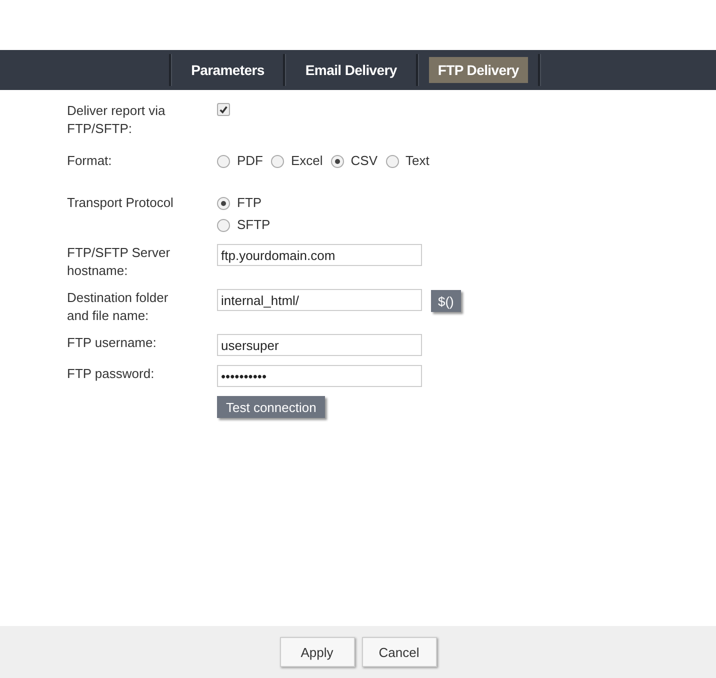  I want to click on option-label: Excel, so click(307, 161).